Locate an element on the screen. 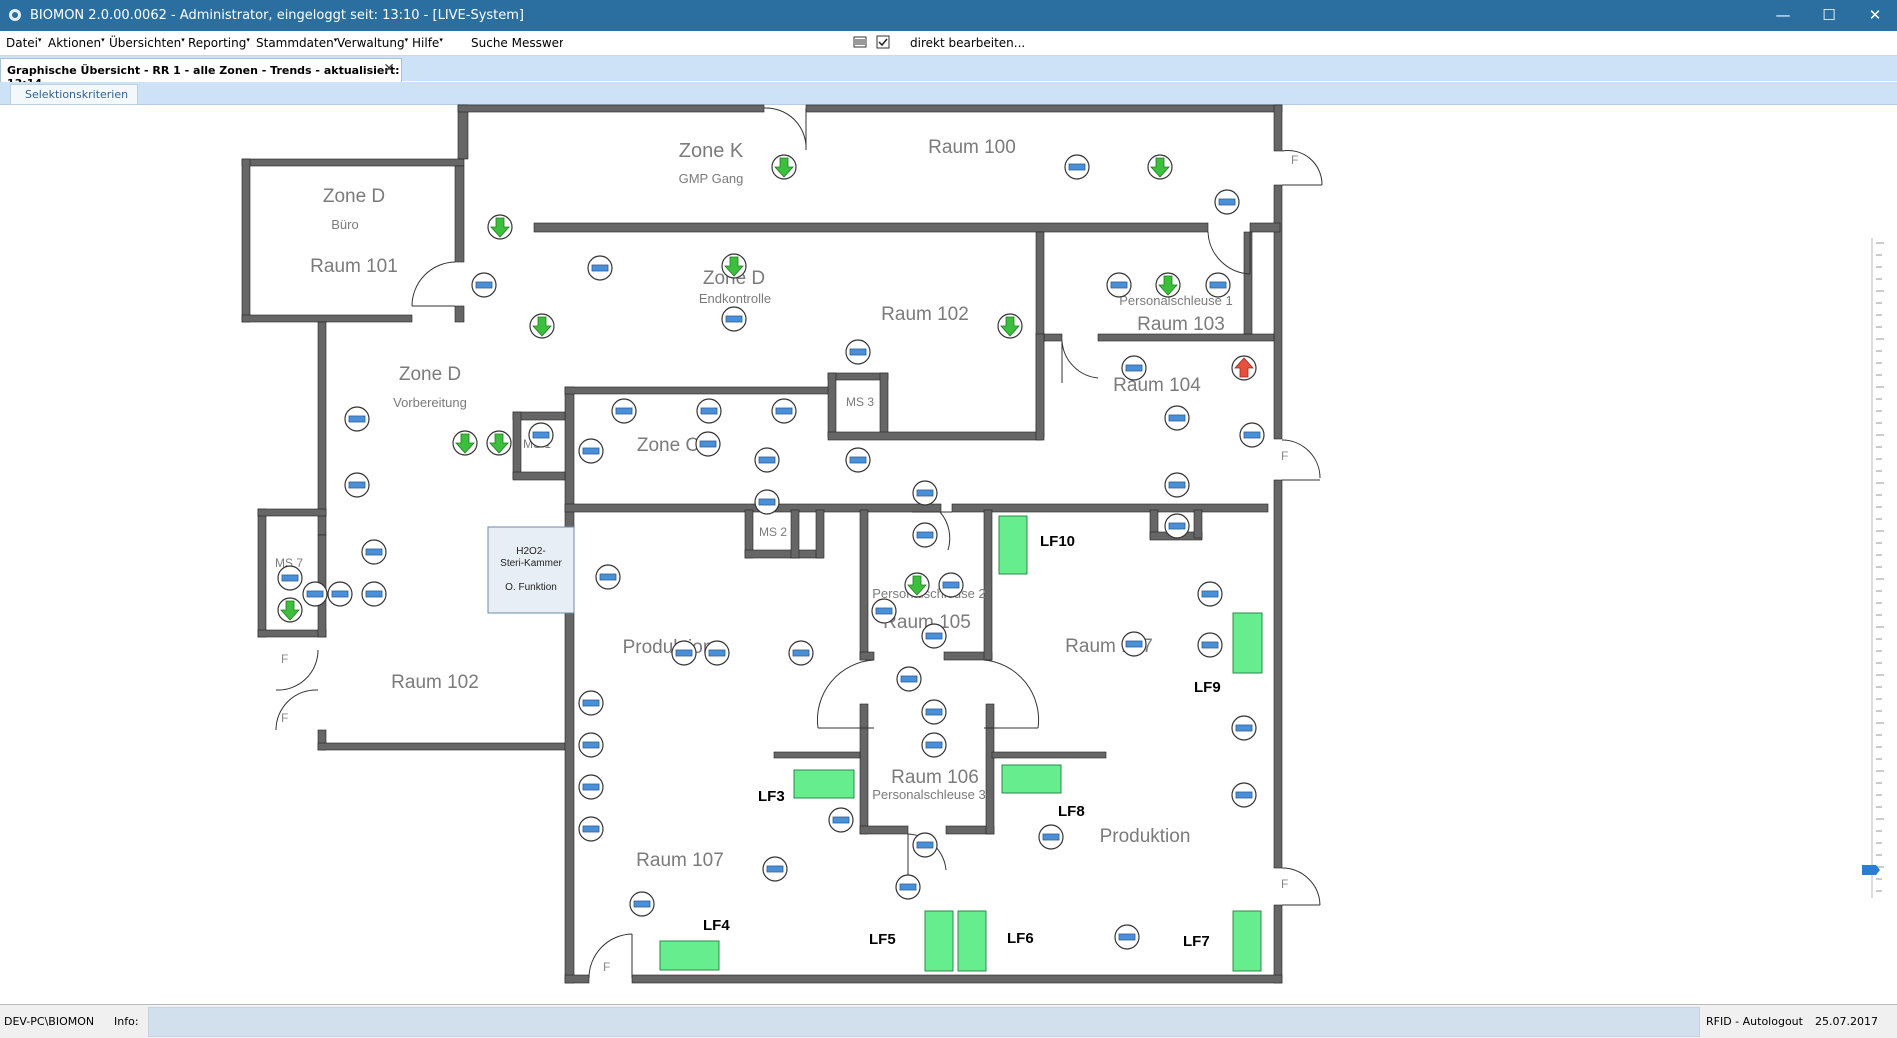 The height and width of the screenshot is (1038, 1897). menu-aktionen: Aktionen▾ is located at coordinates (76, 43).